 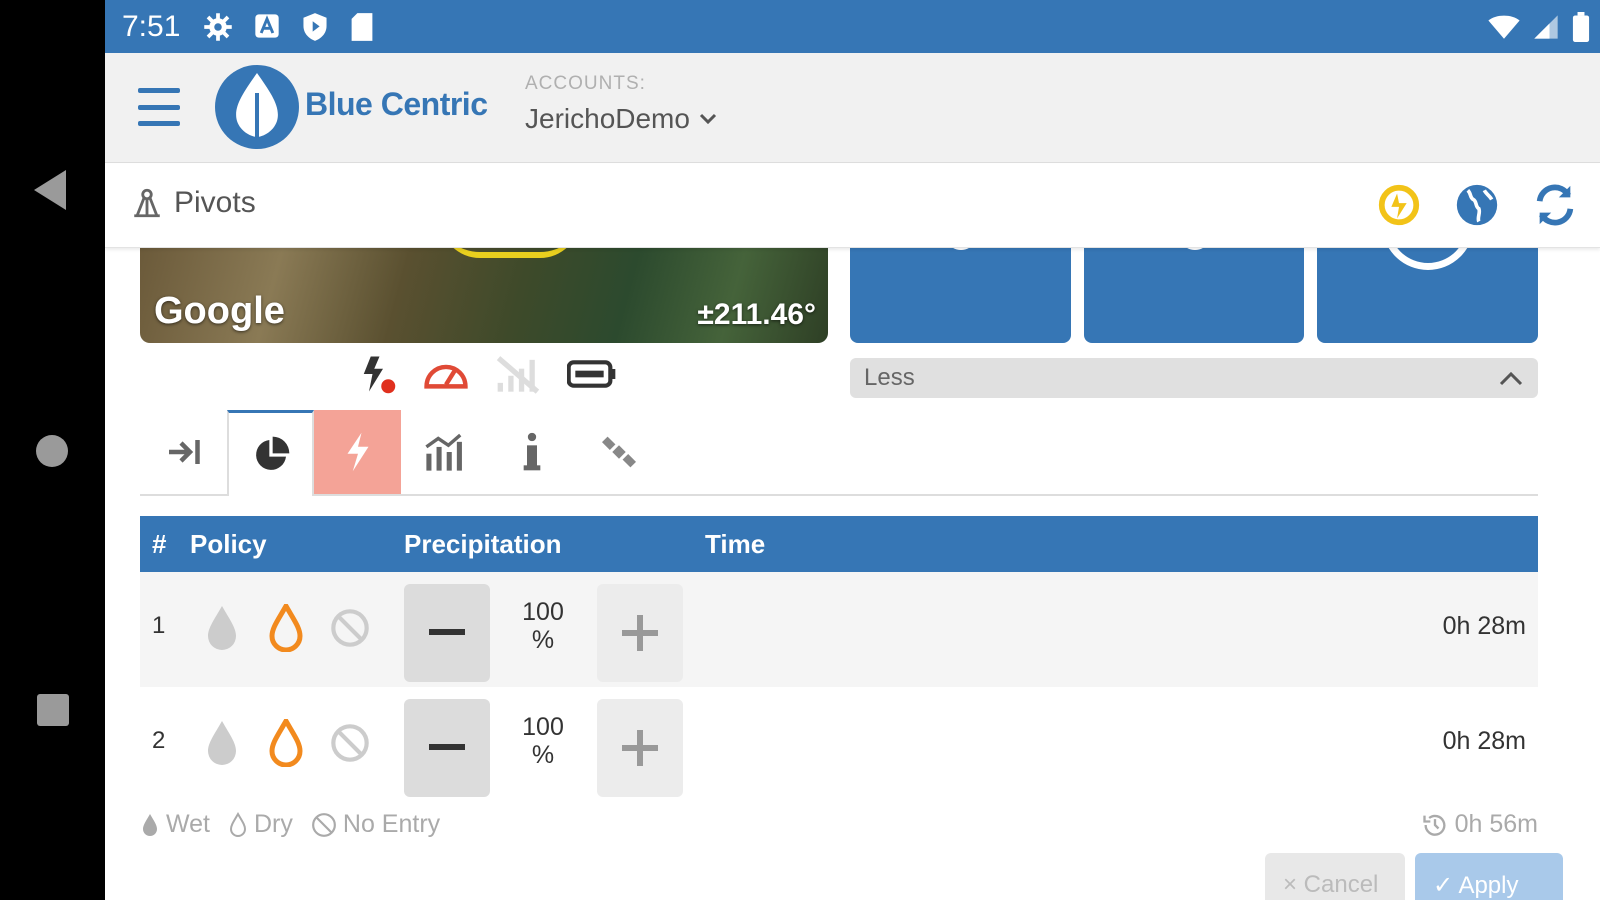 What do you see at coordinates (1546, 27) in the screenshot?
I see `cell-signal-icon` at bounding box center [1546, 27].